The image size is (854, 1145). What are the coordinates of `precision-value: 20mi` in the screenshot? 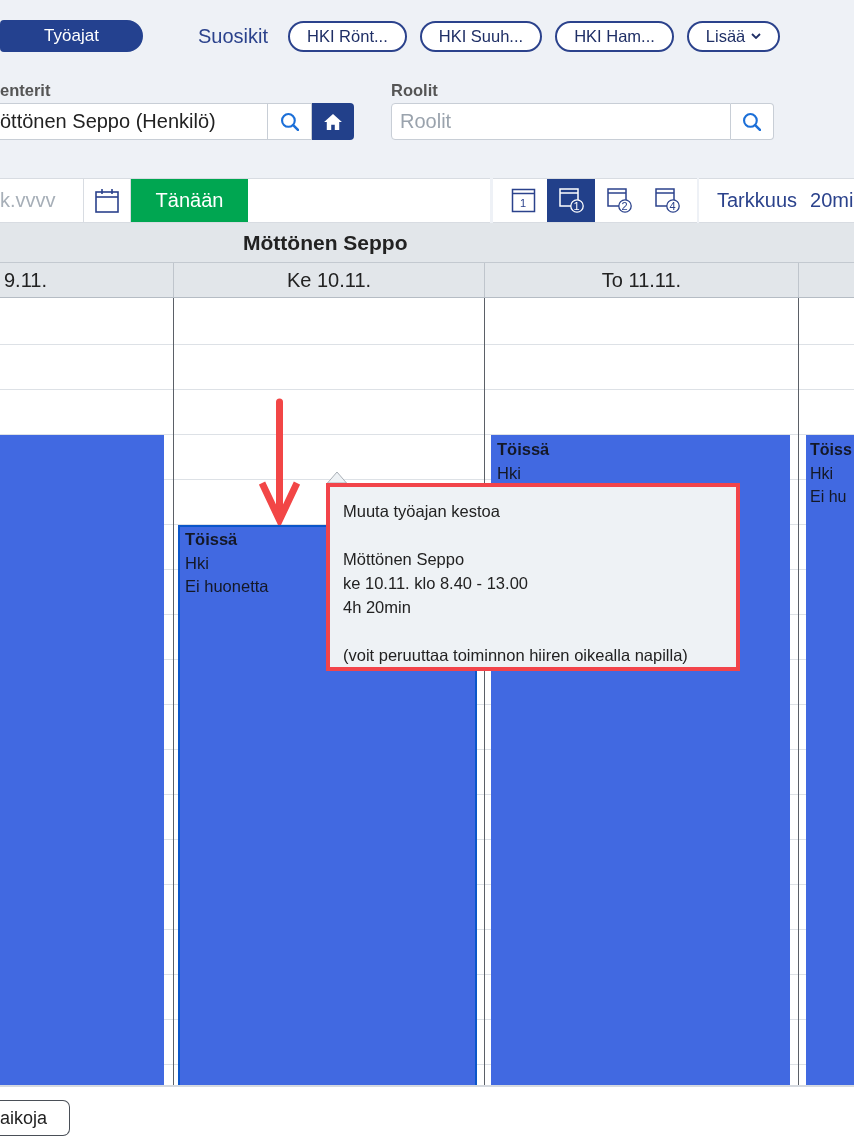 It's located at (832, 200).